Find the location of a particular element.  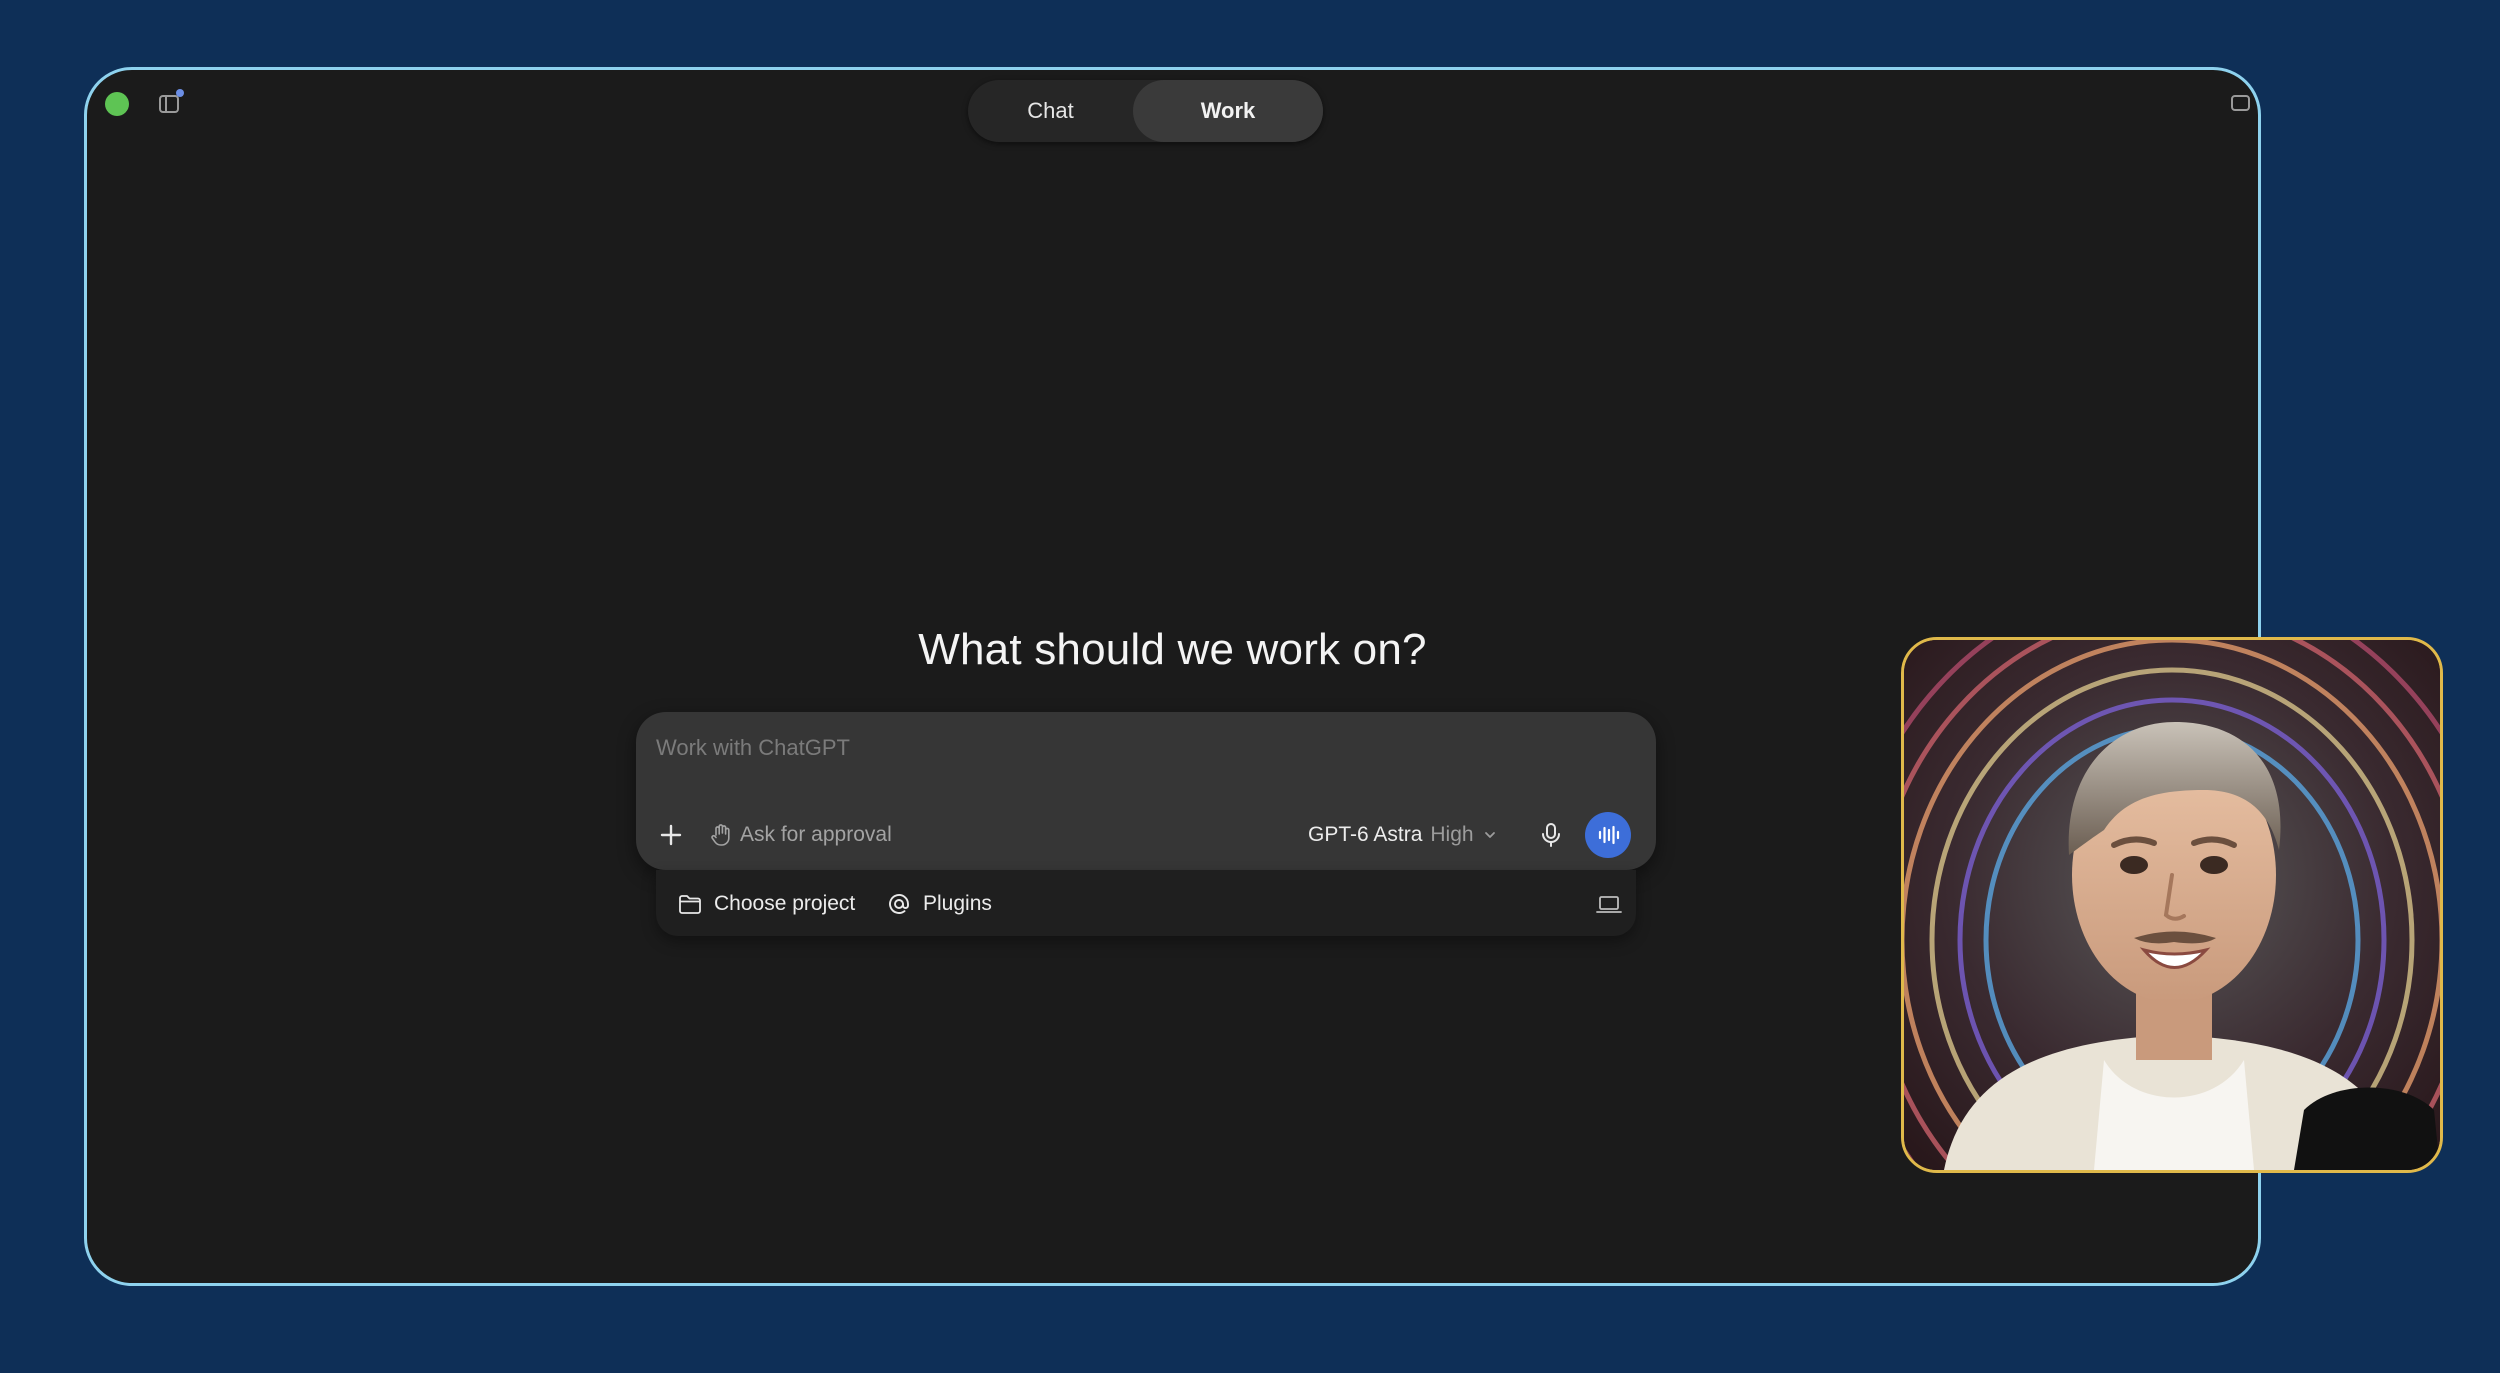

model-picker: GPT-6 Astra High is located at coordinates (1403, 835).